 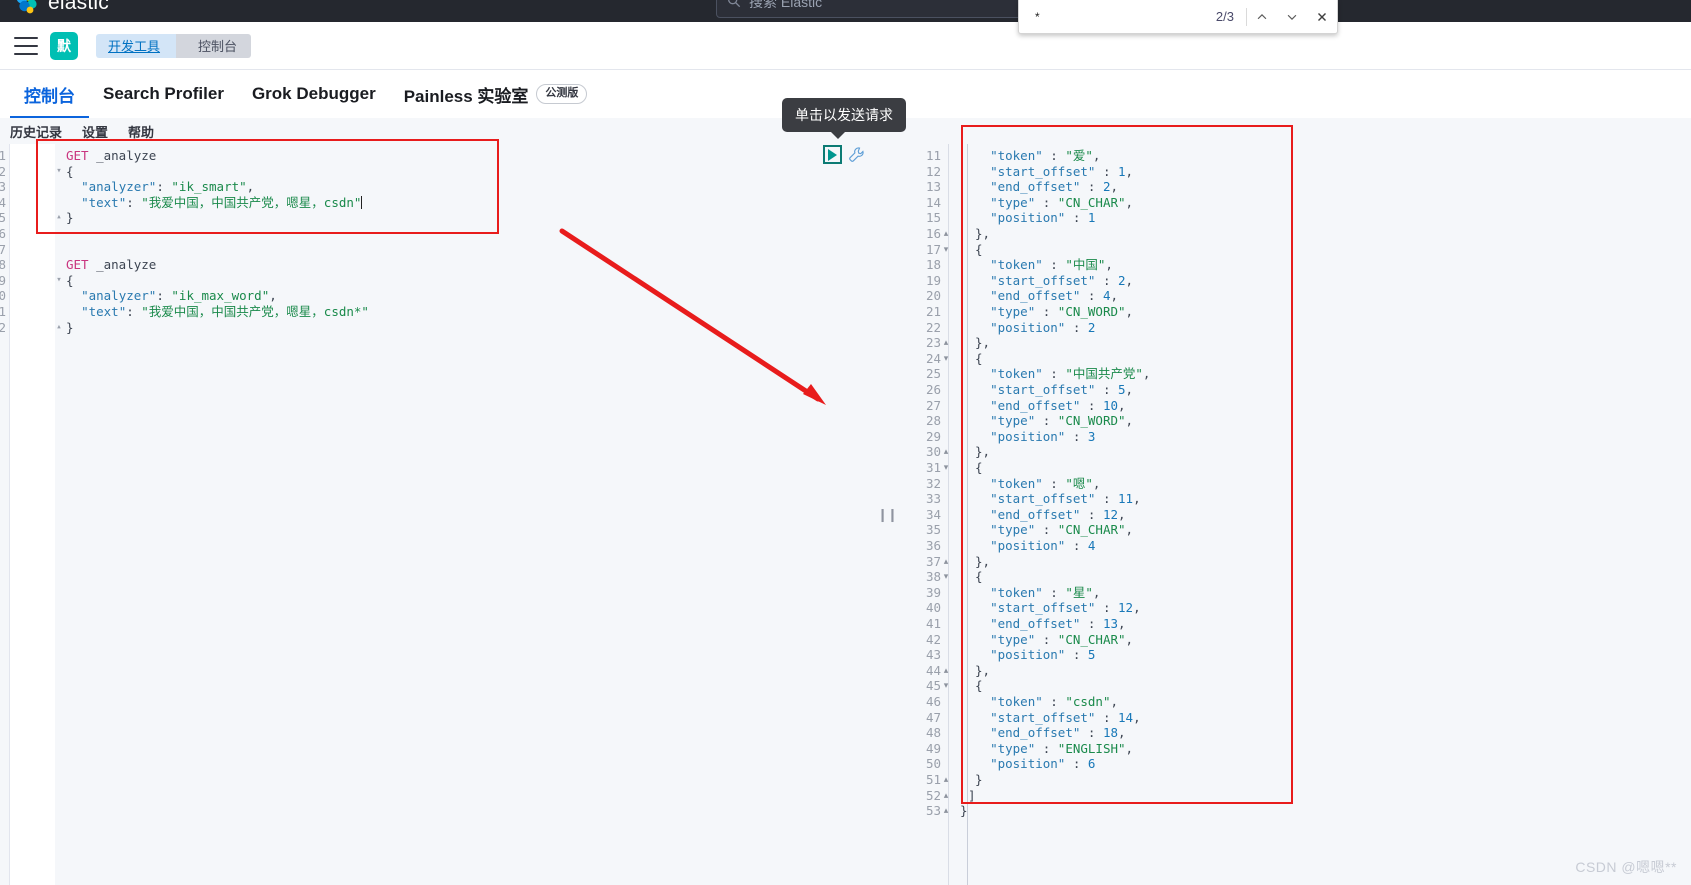 What do you see at coordinates (1062, 530) in the screenshot?
I see `response-line: "type" : "CN_CHAR",` at bounding box center [1062, 530].